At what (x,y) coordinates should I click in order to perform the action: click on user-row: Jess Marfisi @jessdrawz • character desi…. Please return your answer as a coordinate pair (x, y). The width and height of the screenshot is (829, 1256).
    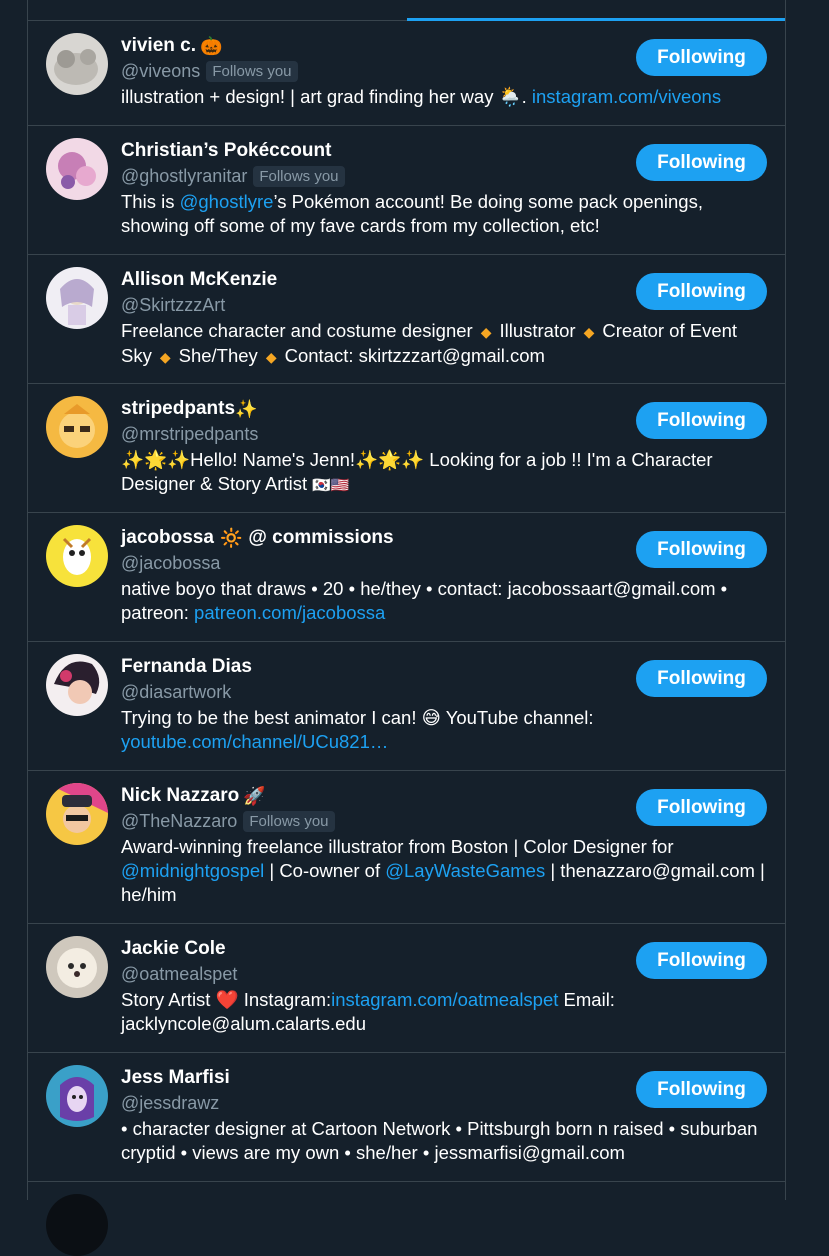
    Looking at the image, I should click on (406, 1117).